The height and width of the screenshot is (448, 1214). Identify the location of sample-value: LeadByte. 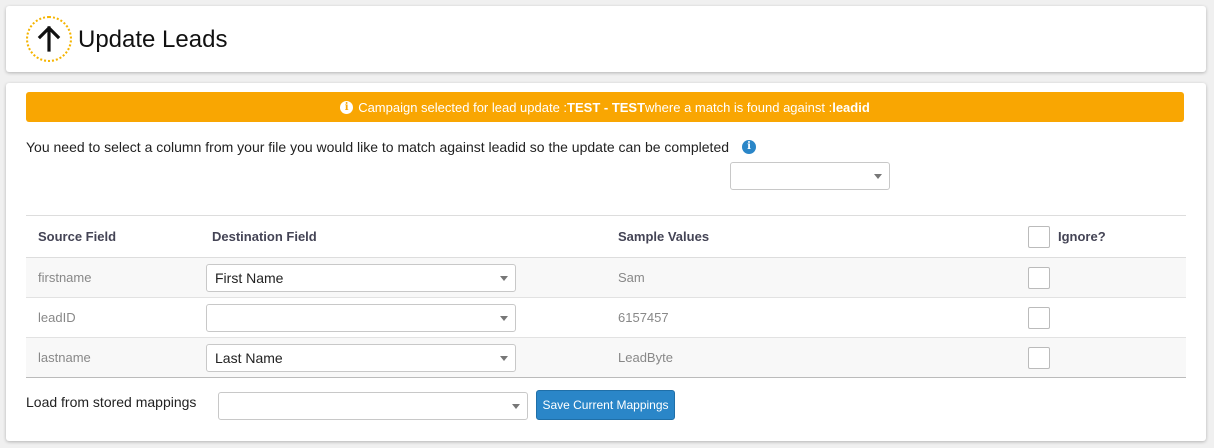
(811, 357).